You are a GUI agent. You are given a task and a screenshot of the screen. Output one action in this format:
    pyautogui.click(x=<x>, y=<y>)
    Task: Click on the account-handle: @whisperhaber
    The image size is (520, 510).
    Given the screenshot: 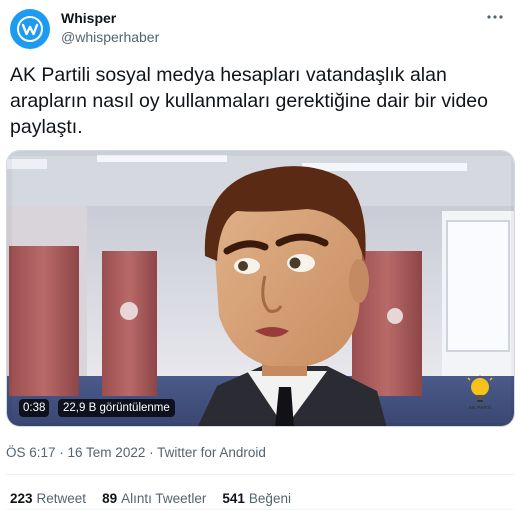 What is the action you would take?
    pyautogui.click(x=110, y=37)
    